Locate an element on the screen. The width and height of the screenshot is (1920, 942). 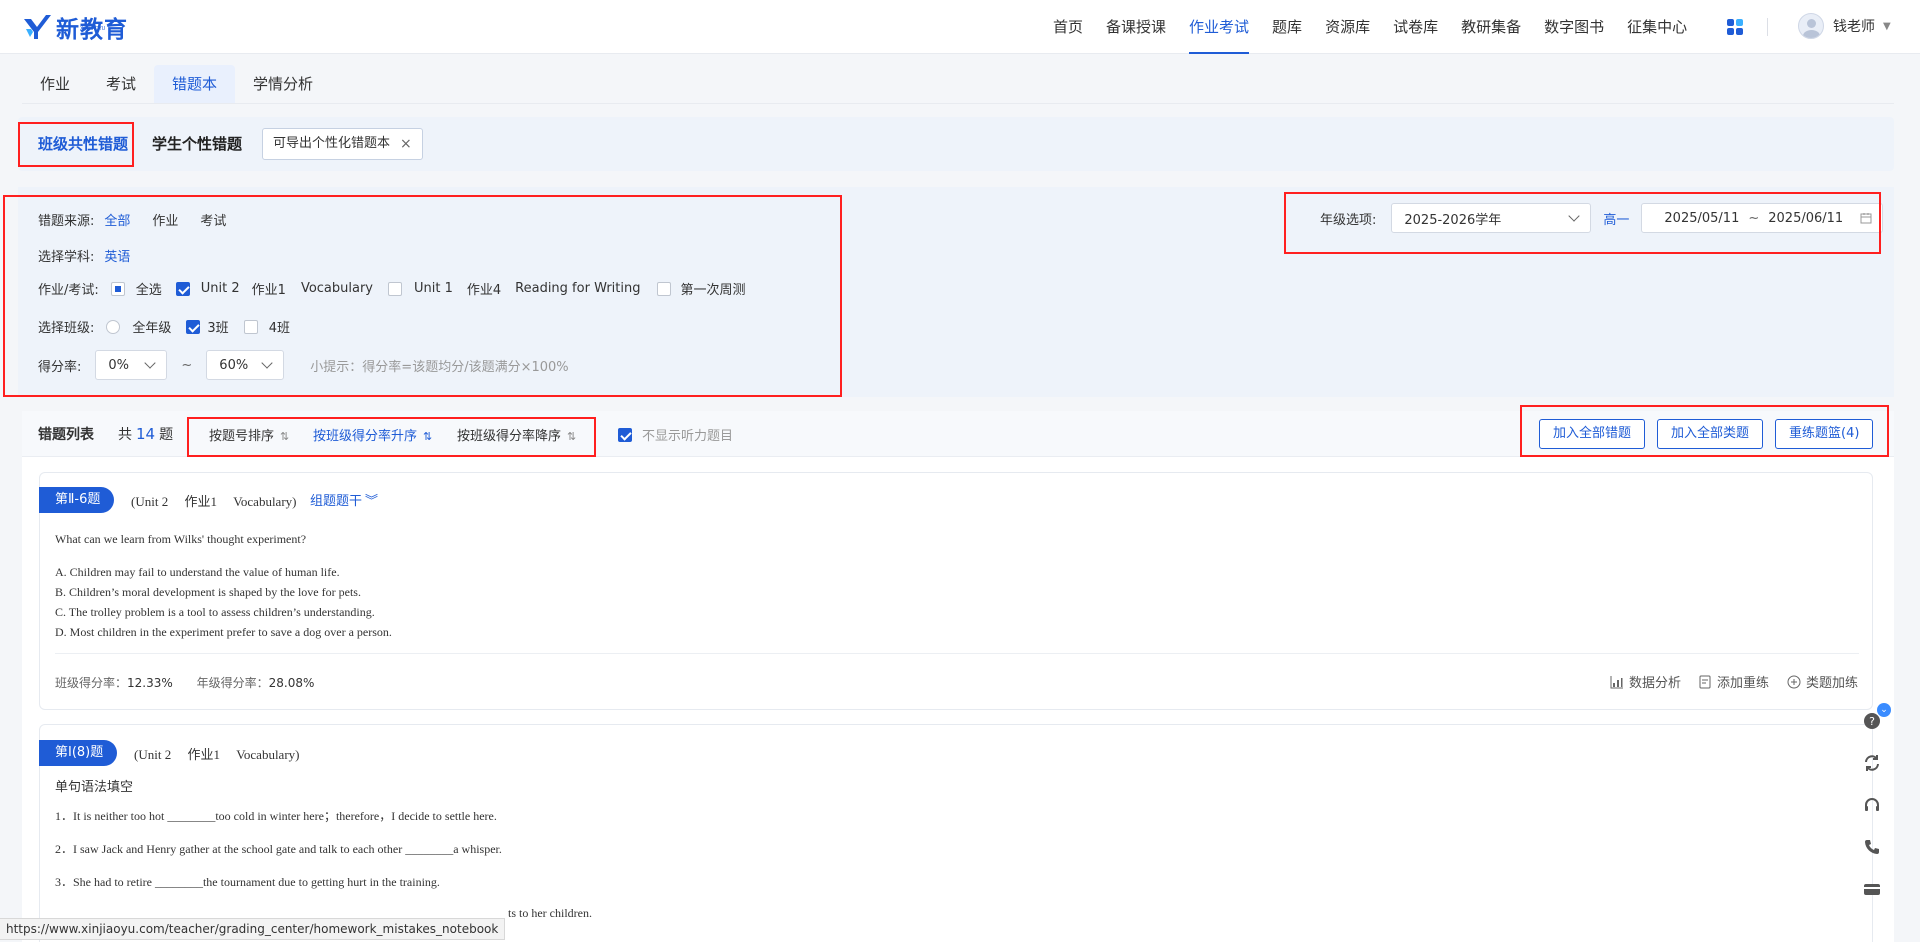
add-retrain-button: 添加重练 is located at coordinates (1734, 681).